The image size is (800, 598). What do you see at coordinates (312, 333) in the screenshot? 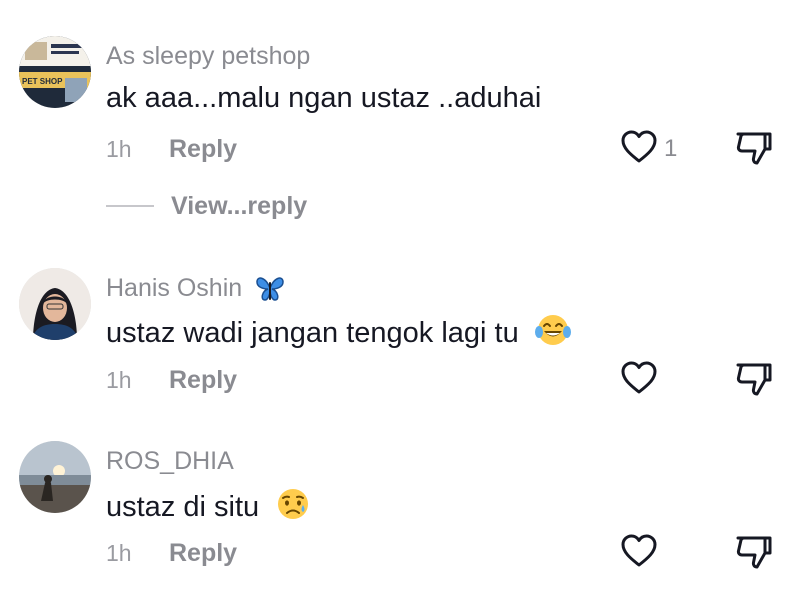
I see `comment-text-body: ustaz wadi jangan tengok lagi tu` at bounding box center [312, 333].